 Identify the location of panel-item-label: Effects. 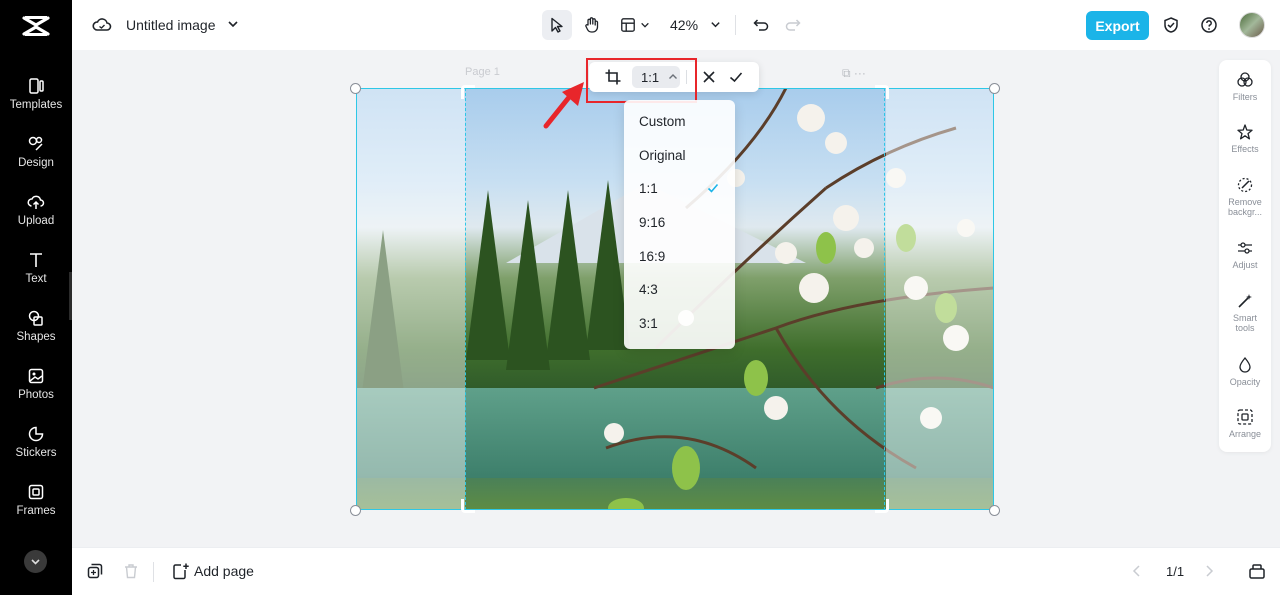
(1245, 149).